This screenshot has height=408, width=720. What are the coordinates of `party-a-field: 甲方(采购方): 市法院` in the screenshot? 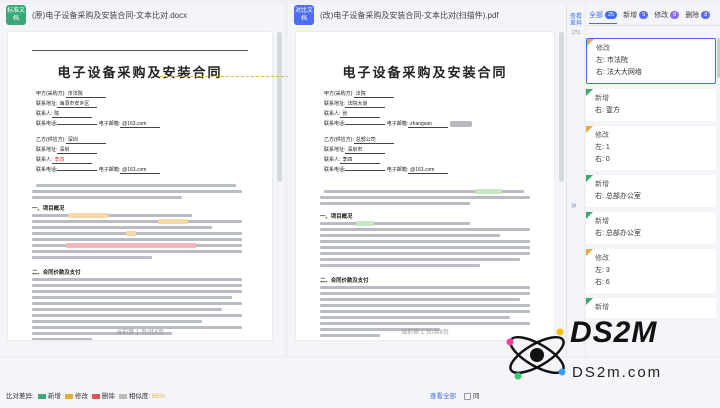 It's located at (71, 94).